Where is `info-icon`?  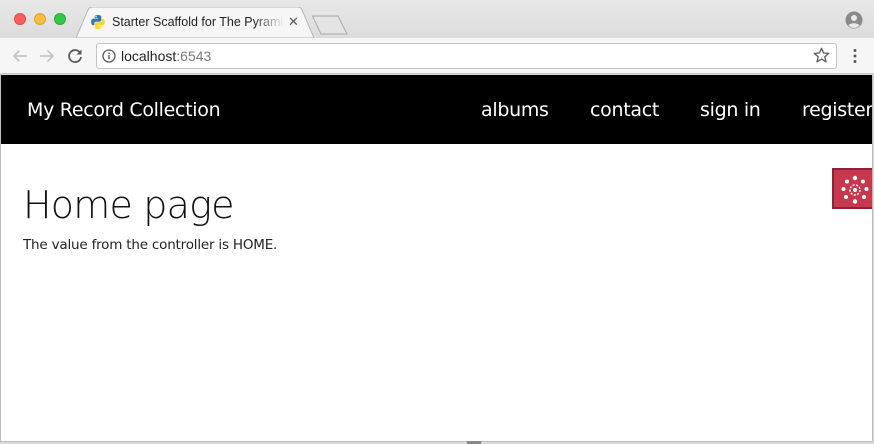
info-icon is located at coordinates (109, 56).